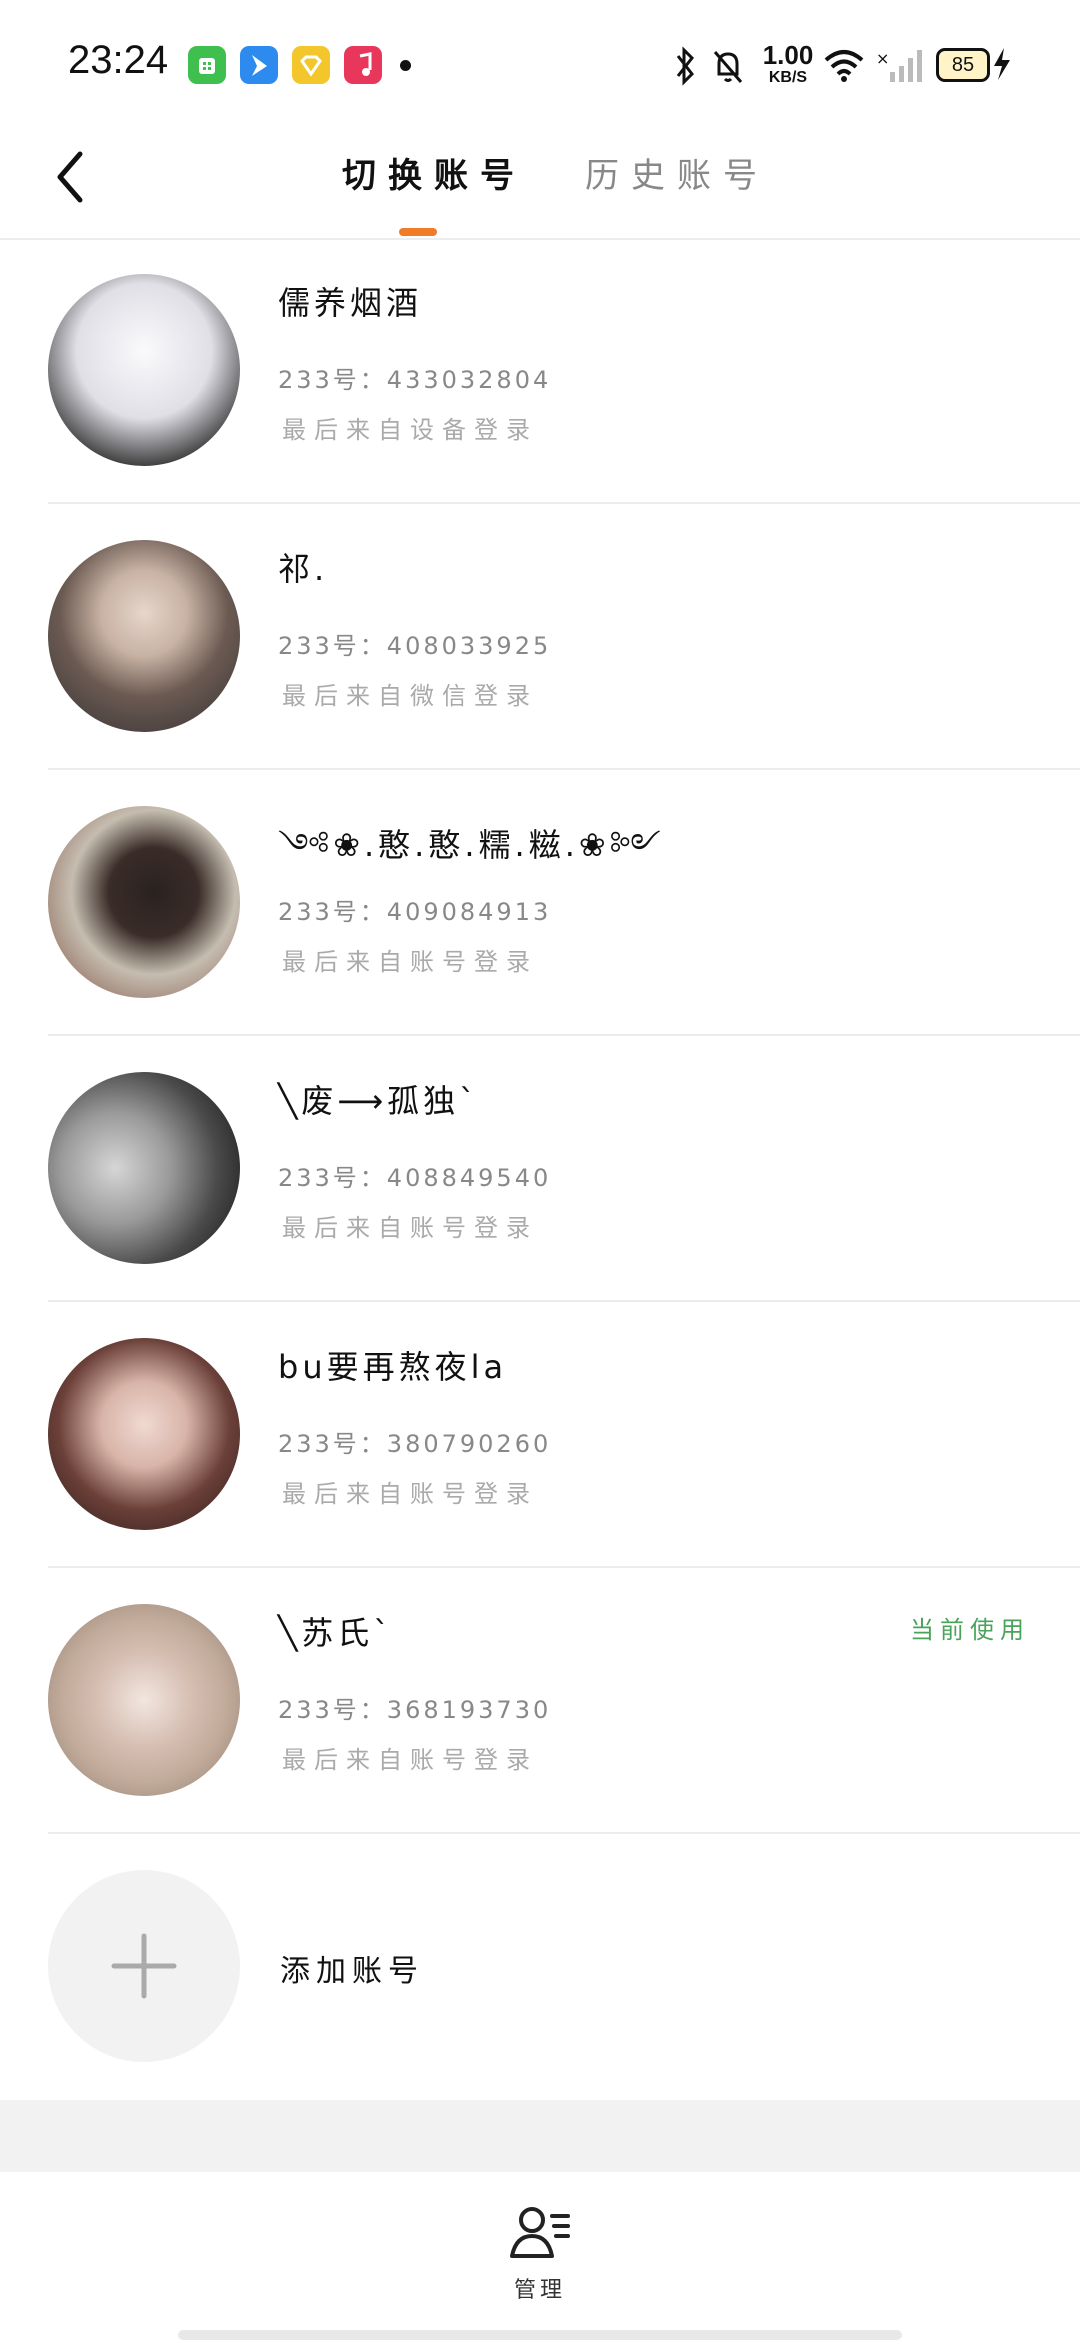  I want to click on battery-indicator: 85, so click(963, 65).